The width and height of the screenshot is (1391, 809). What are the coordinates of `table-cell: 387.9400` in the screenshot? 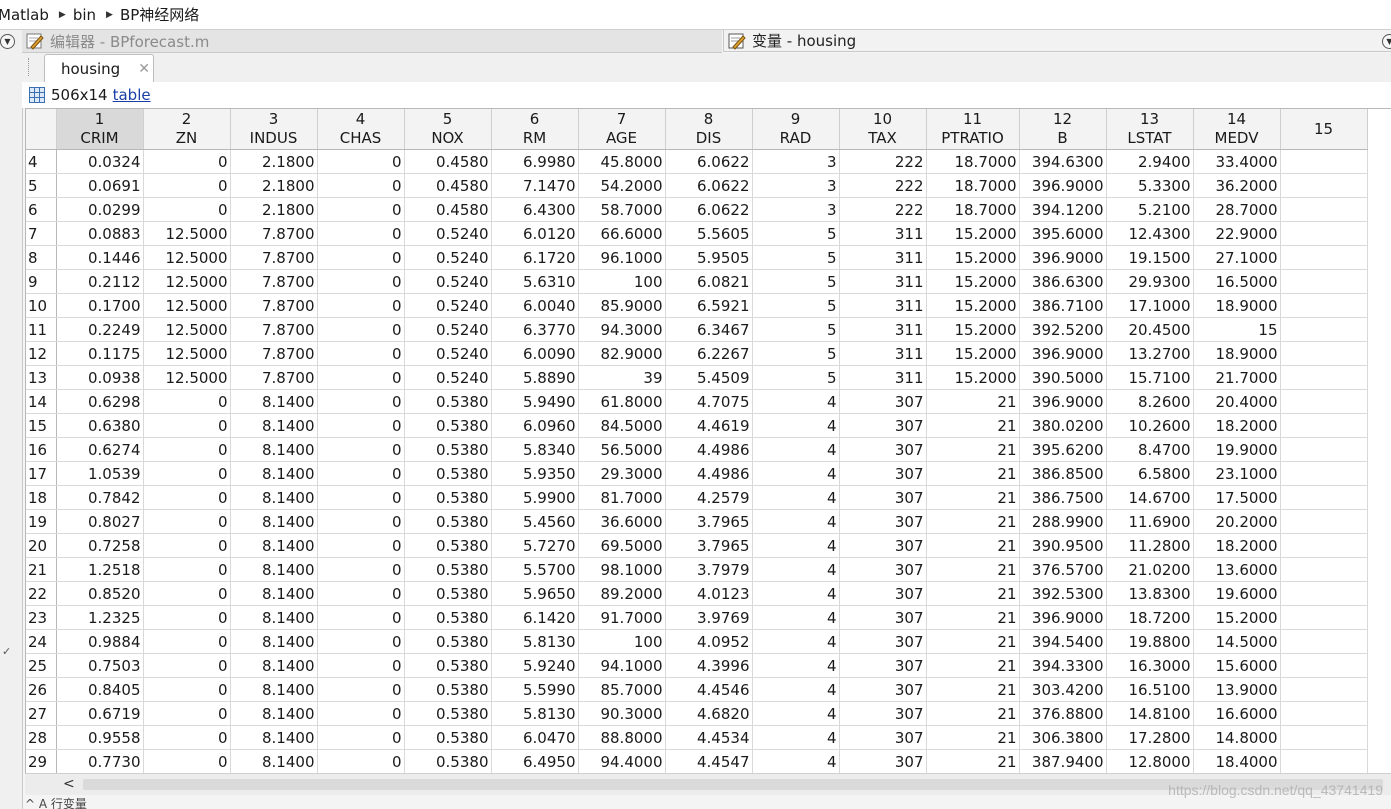 It's located at (1063, 761).